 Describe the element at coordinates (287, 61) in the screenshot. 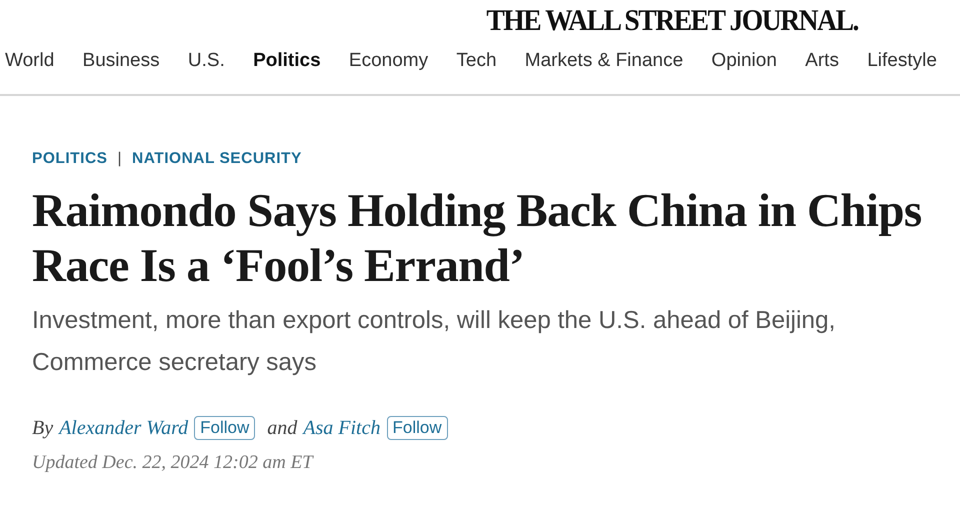

I see `nav-link: Politics` at that location.